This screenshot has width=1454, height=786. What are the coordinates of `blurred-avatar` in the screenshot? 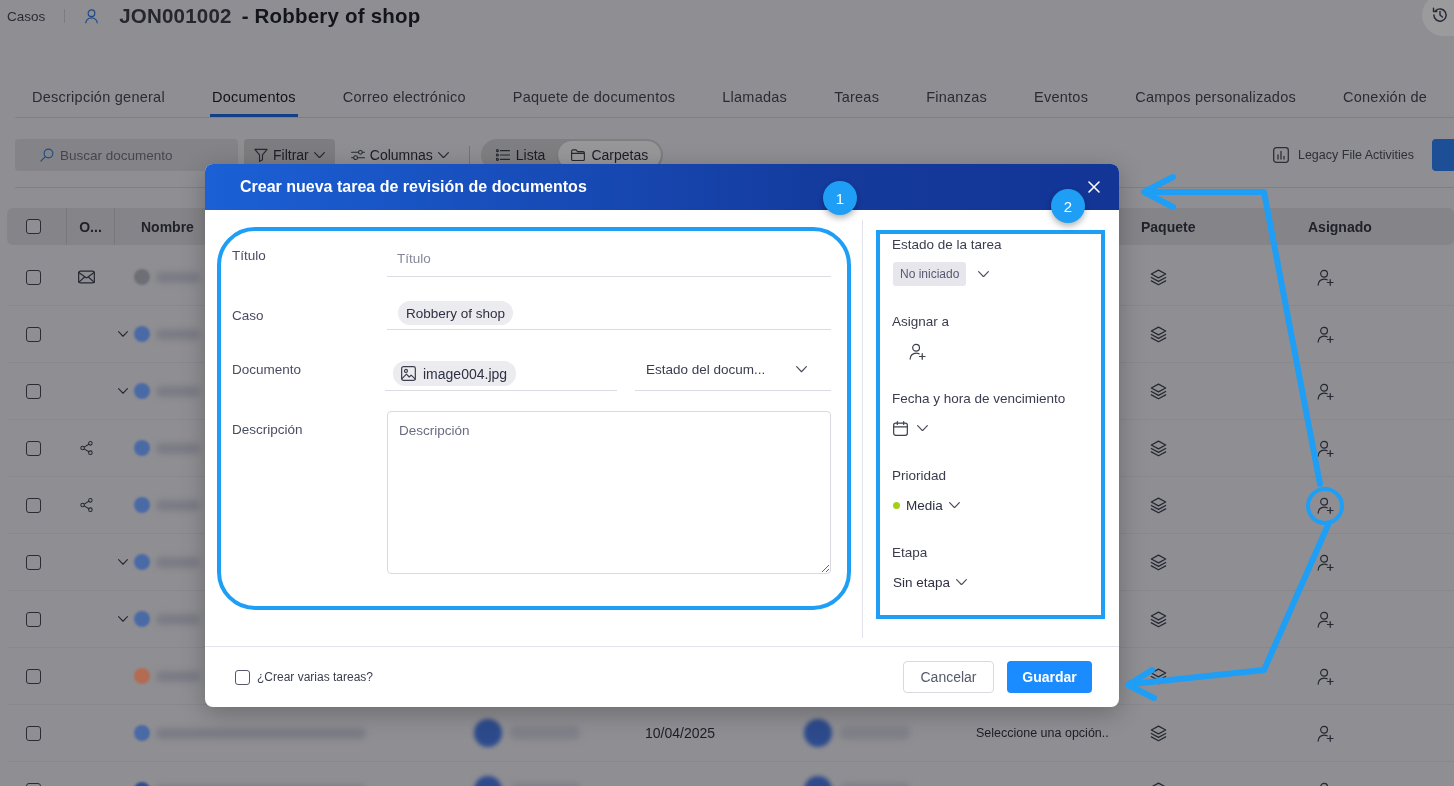 It's located at (488, 733).